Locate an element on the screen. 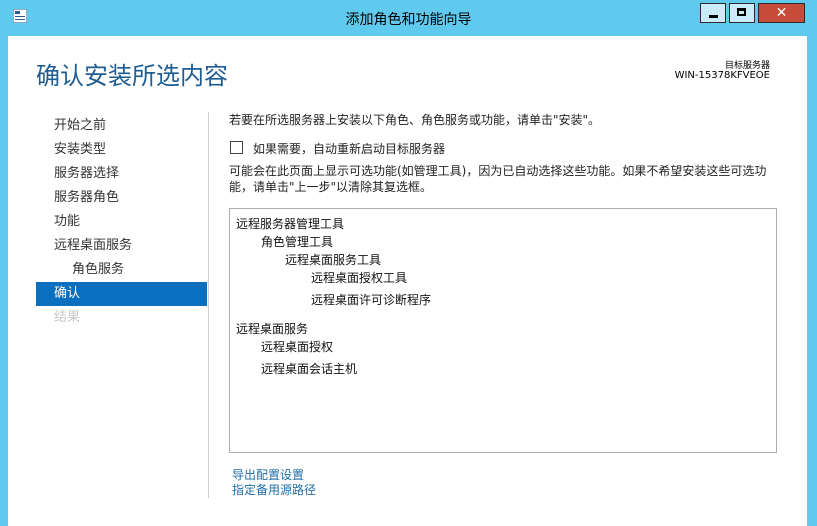  nav-item-before-you-begin: 开始之前 is located at coordinates (121, 126).